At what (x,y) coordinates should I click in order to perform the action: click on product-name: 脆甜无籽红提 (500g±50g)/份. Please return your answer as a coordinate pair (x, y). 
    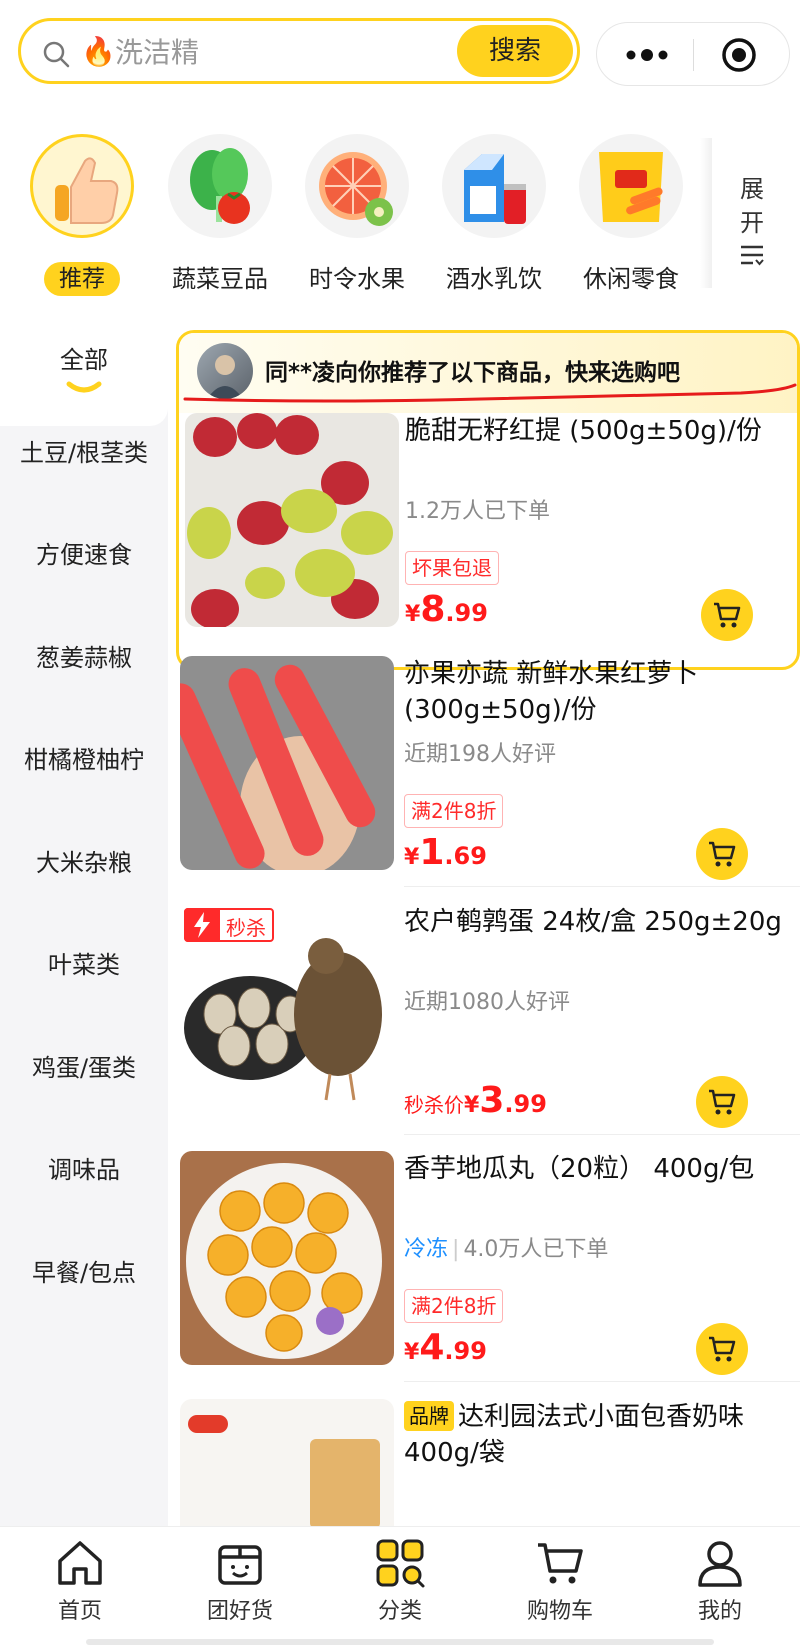
    Looking at the image, I should click on (597, 431).